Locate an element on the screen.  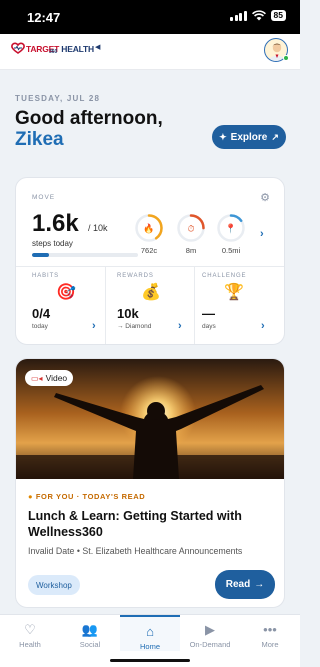
article-kicker: ● FOR YOU · TODAY'S READ is located at coordinates (87, 496).